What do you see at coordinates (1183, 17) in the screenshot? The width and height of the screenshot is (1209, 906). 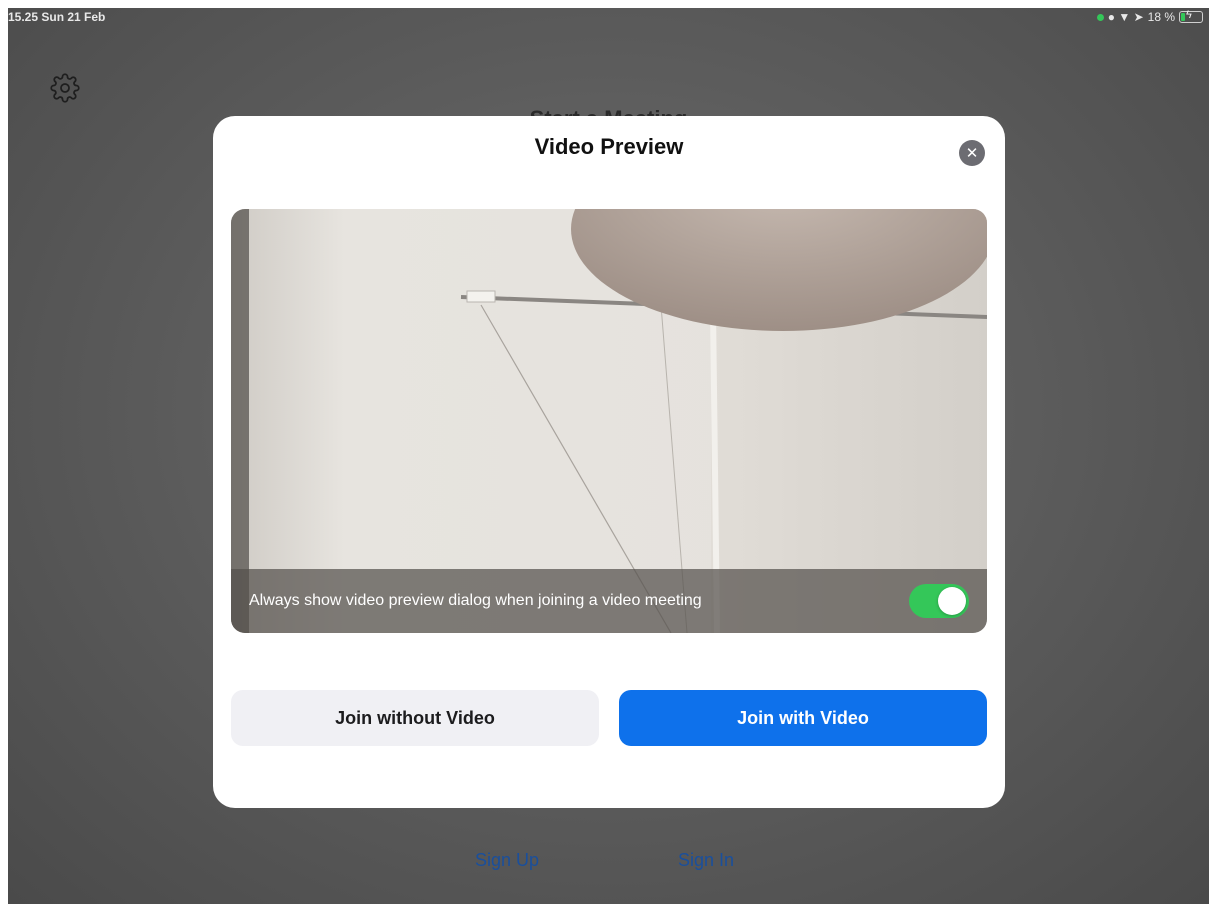 I see `battery-level` at bounding box center [1183, 17].